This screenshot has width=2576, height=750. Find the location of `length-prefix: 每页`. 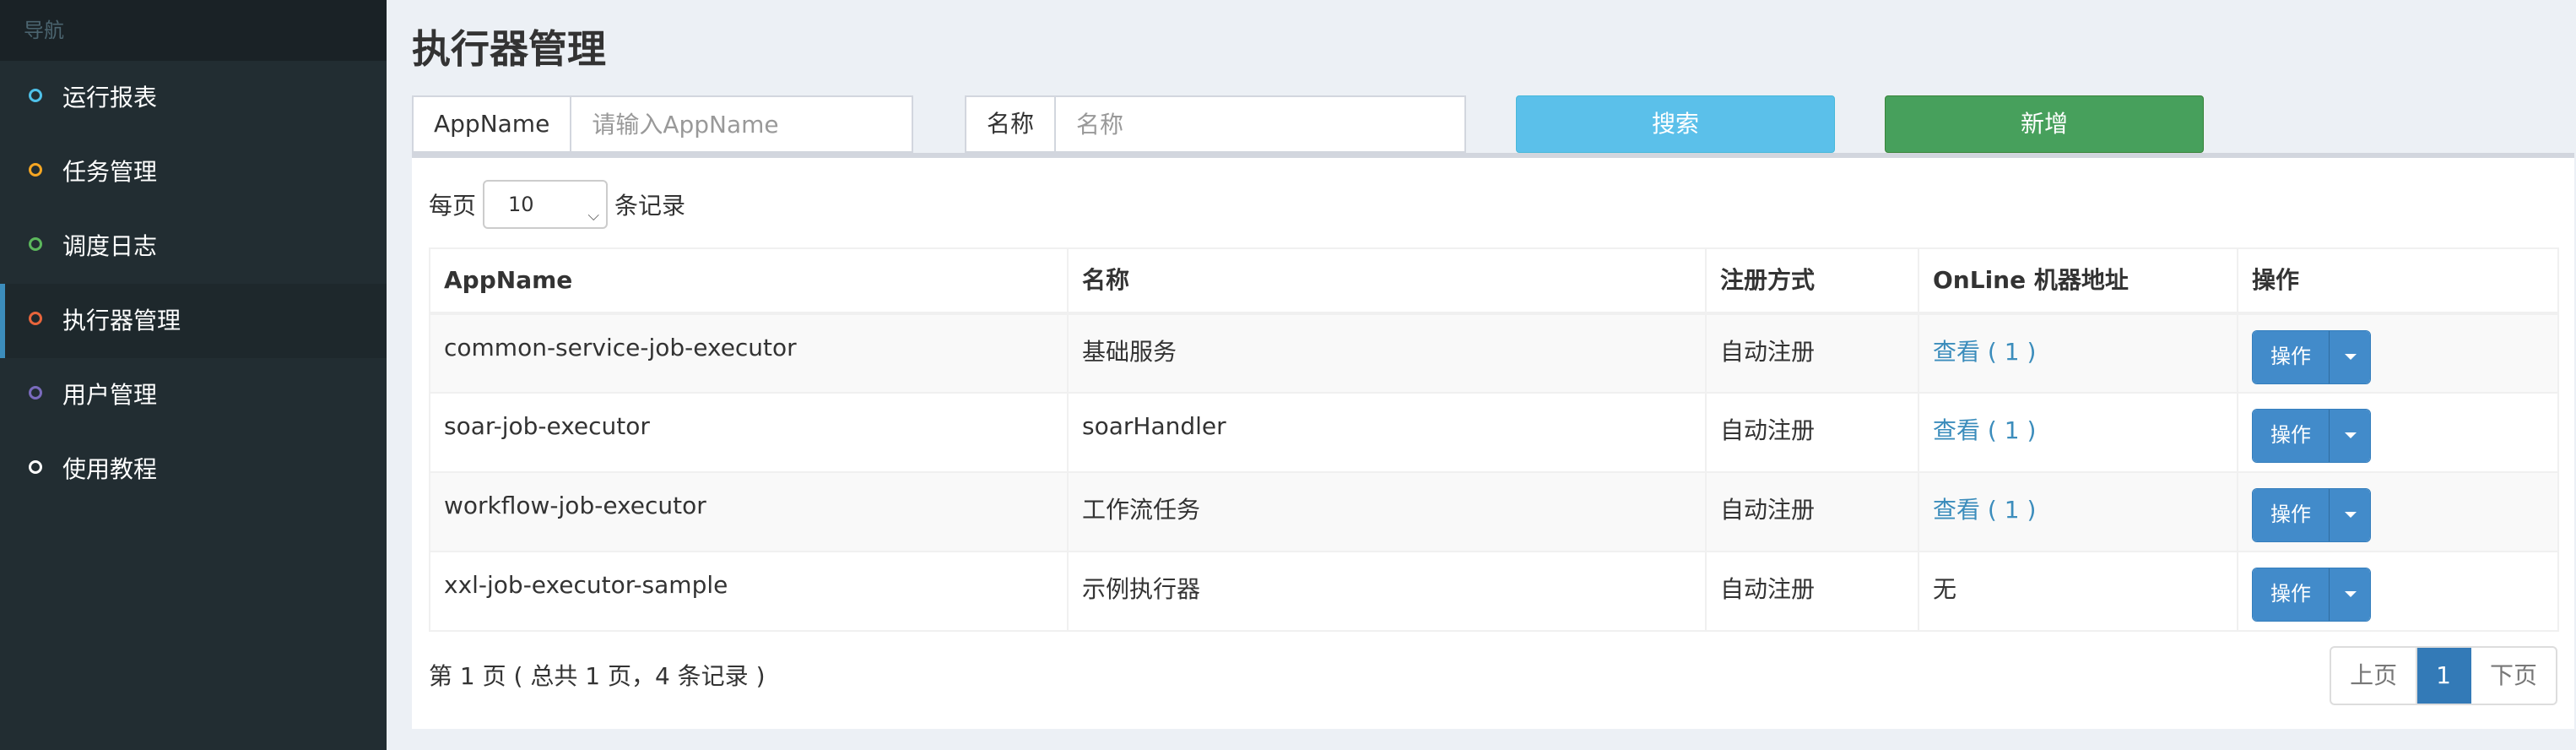

length-prefix: 每页 is located at coordinates (453, 206).